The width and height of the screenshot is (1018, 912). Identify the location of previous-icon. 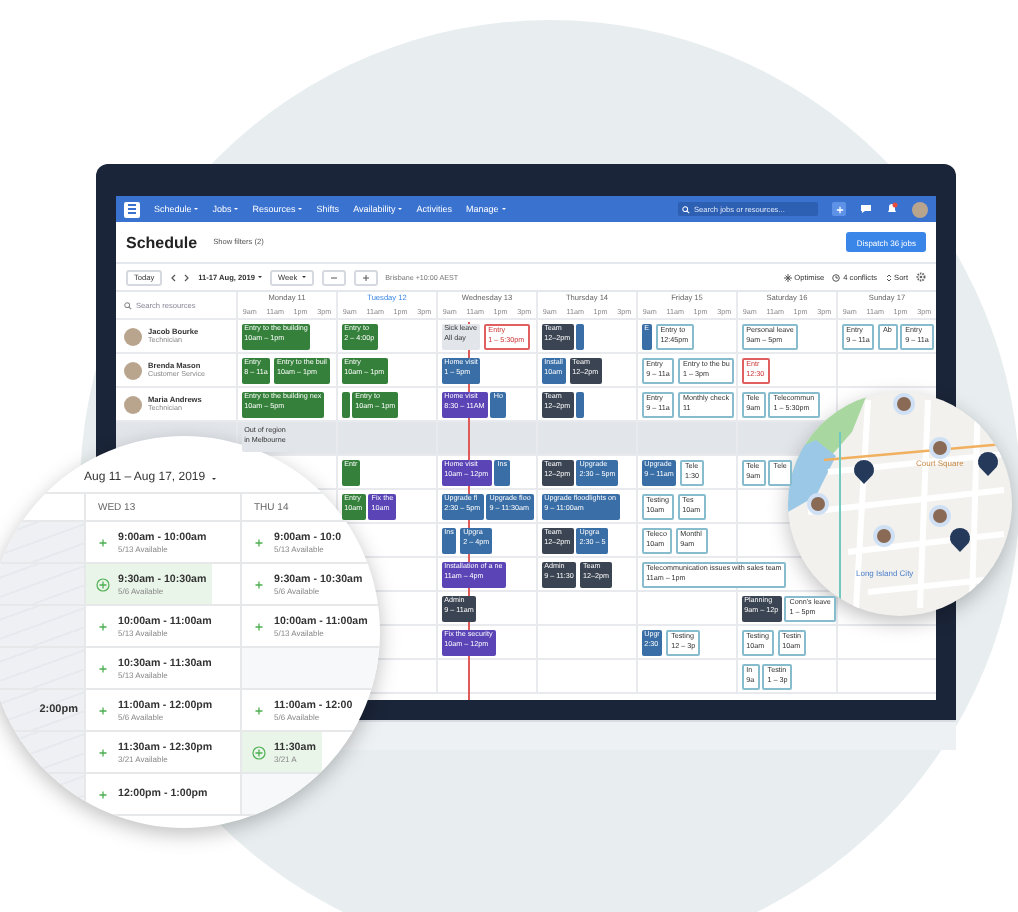
(173, 277).